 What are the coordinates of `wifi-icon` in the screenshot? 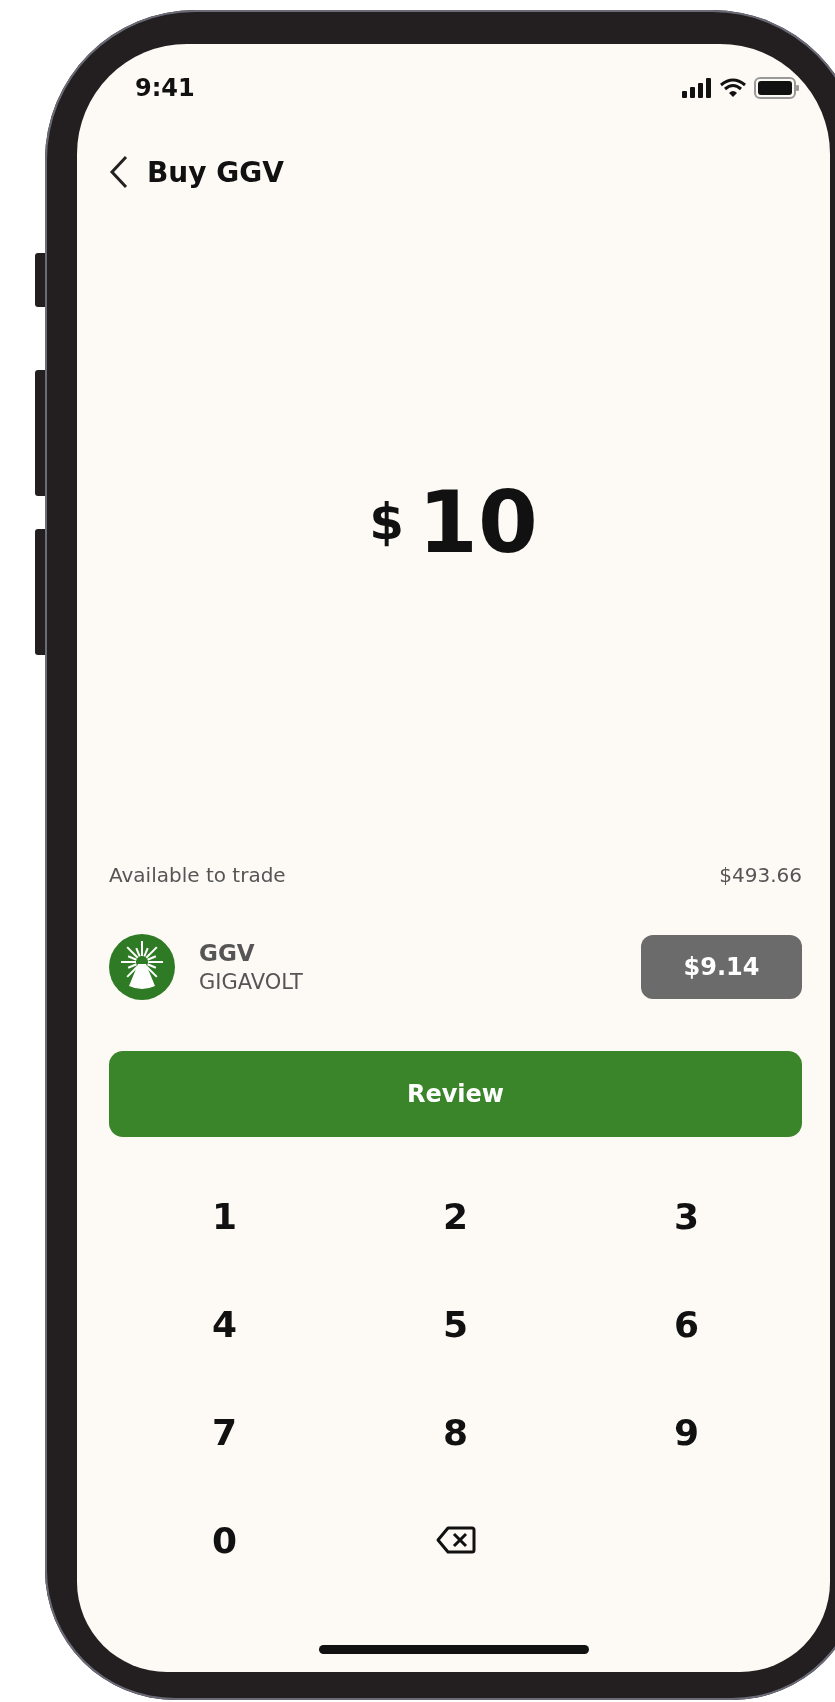 It's located at (733, 88).